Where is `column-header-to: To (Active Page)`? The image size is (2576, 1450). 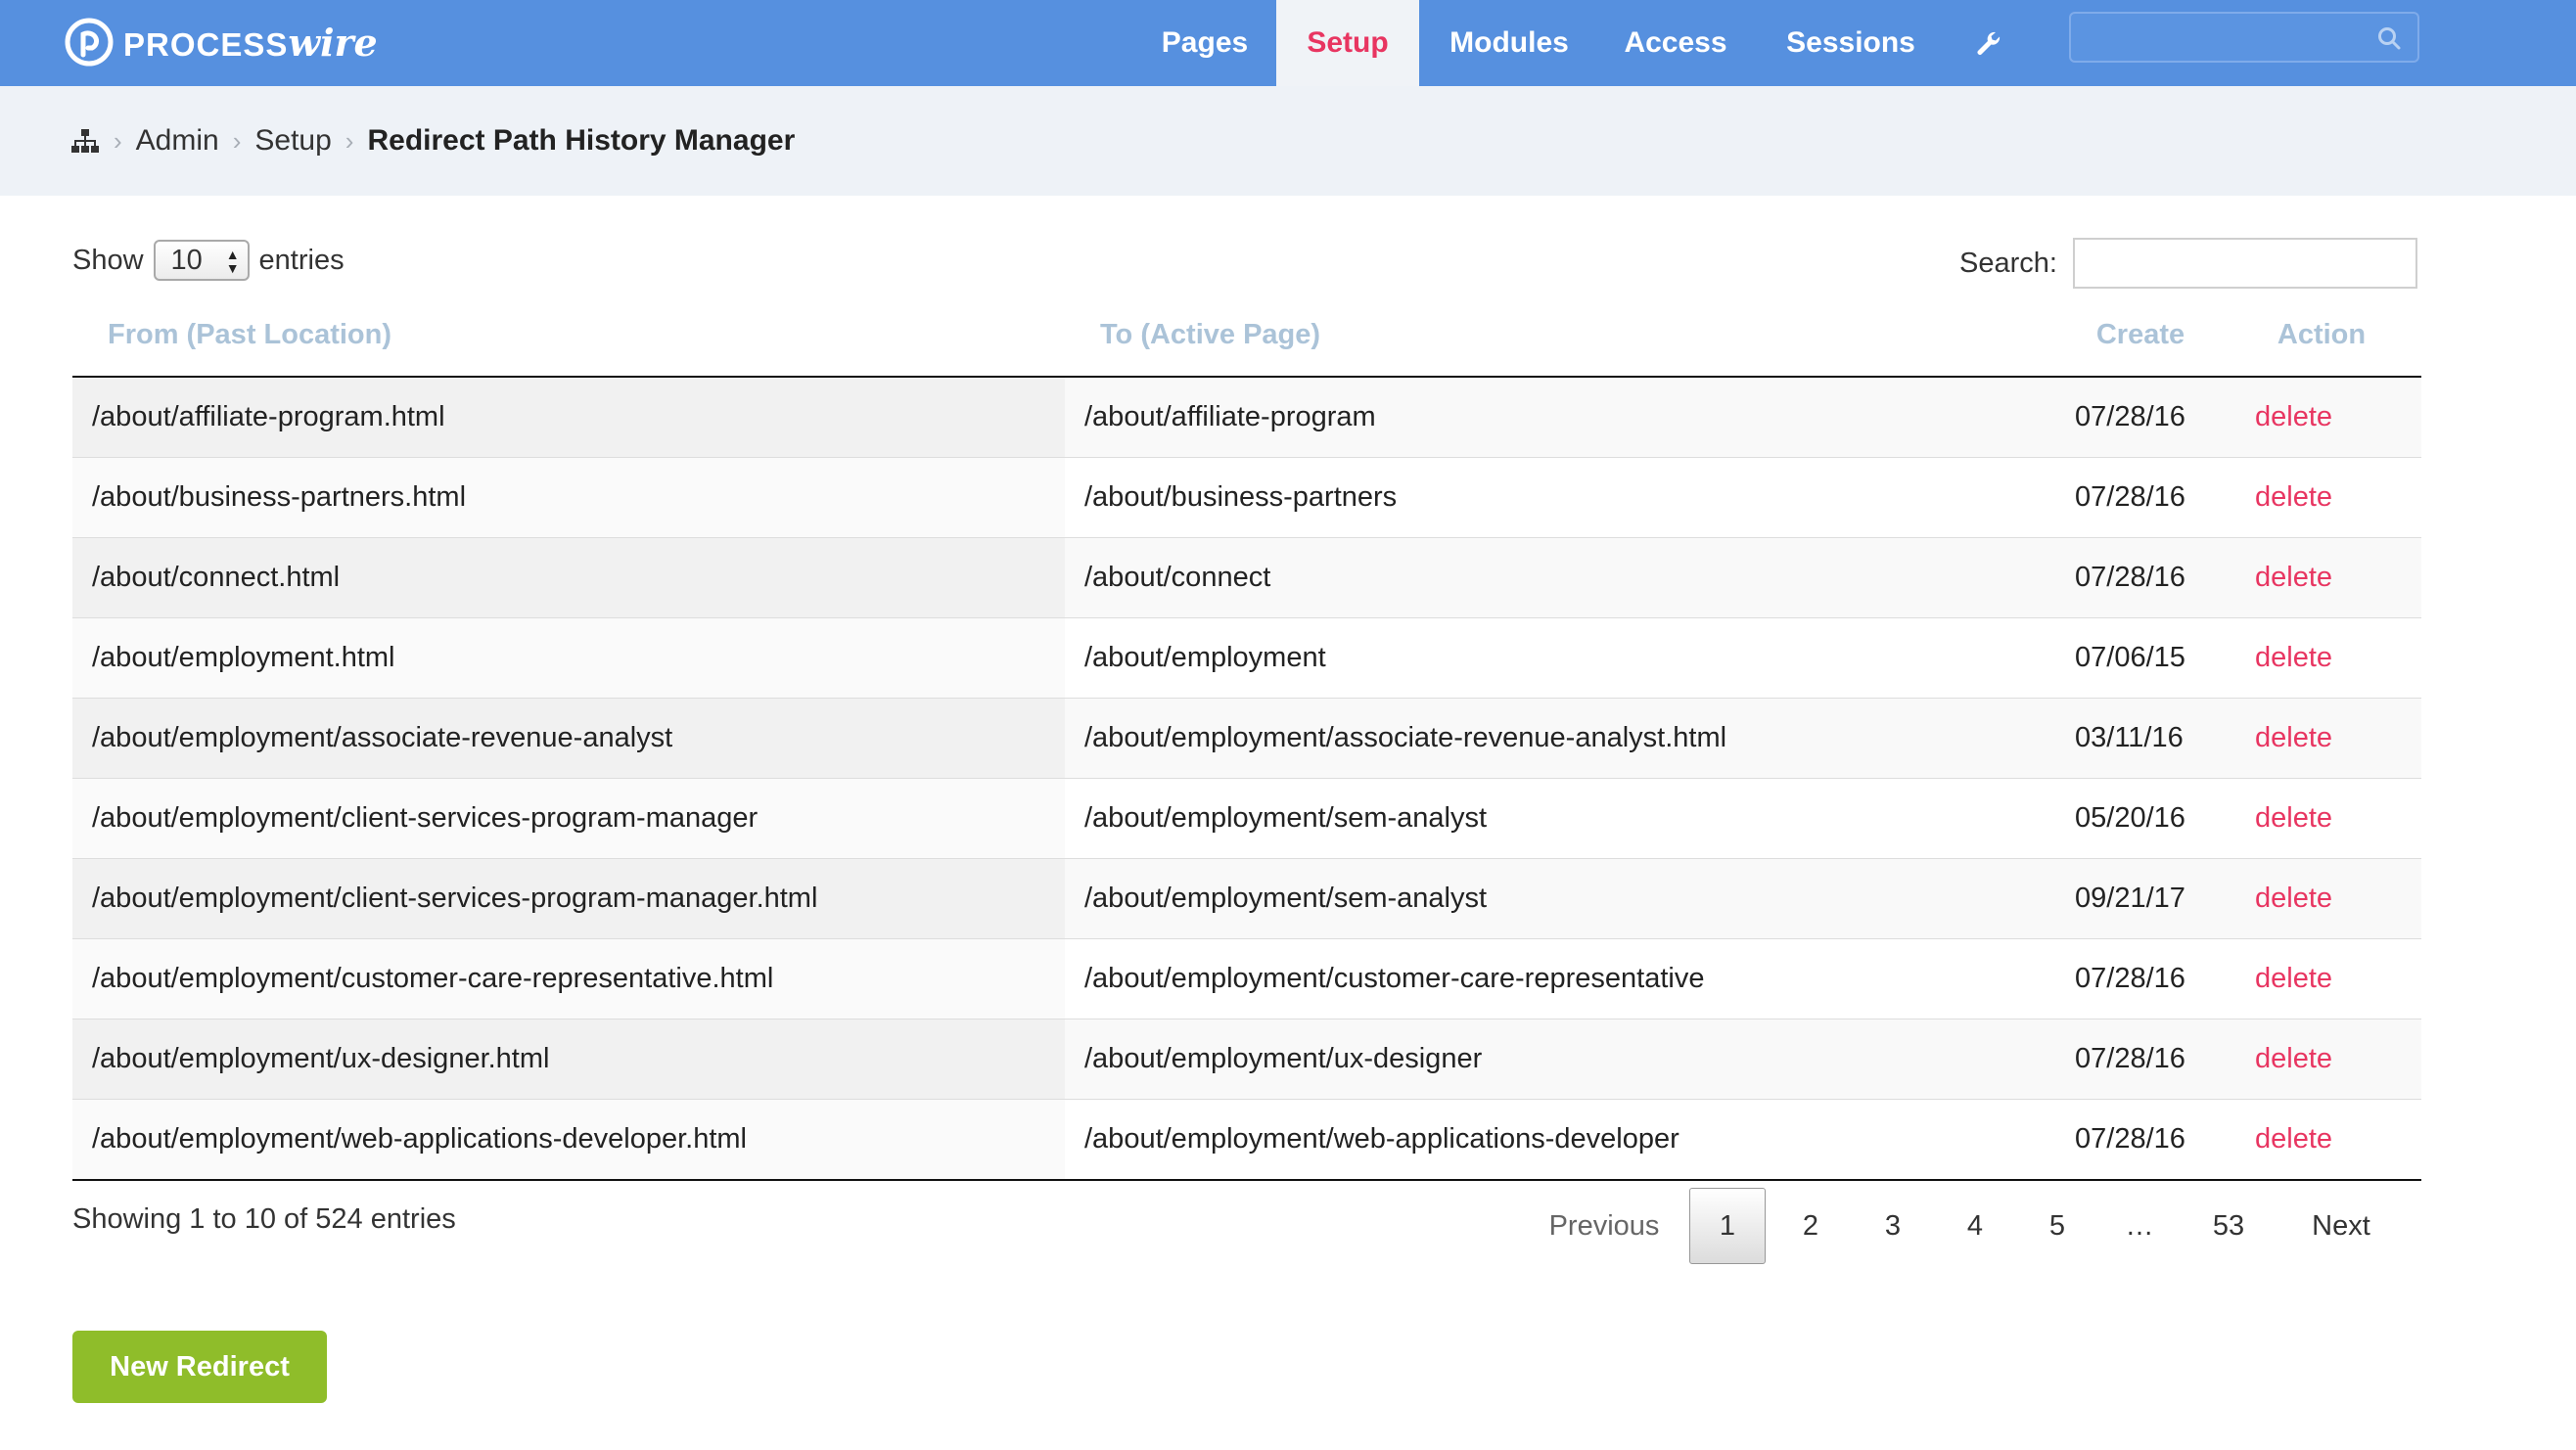 column-header-to: To (Active Page) is located at coordinates (1562, 336).